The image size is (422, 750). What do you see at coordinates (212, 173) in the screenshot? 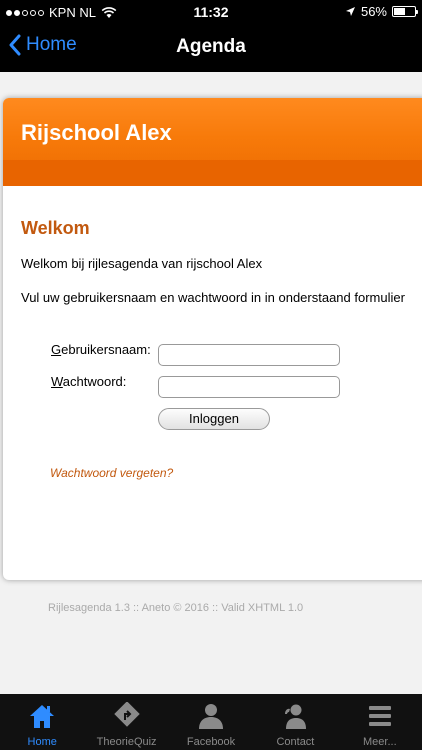
I see `header-band` at bounding box center [212, 173].